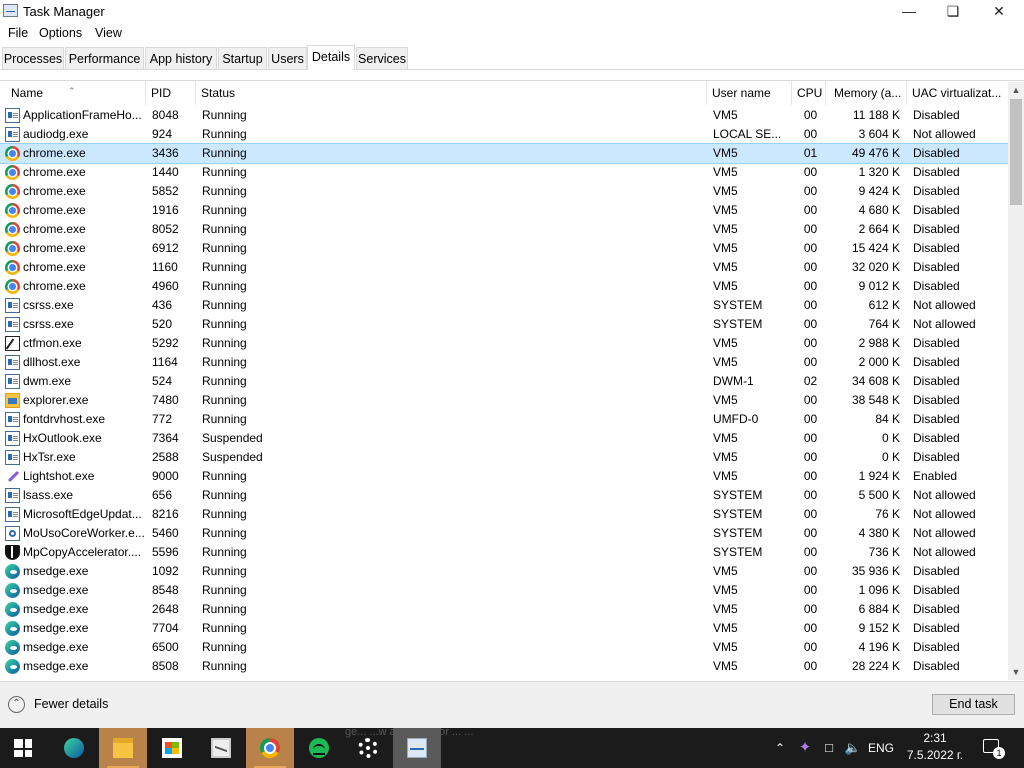  Describe the element at coordinates (451, 93) in the screenshot. I see `column-header-status: Status` at that location.